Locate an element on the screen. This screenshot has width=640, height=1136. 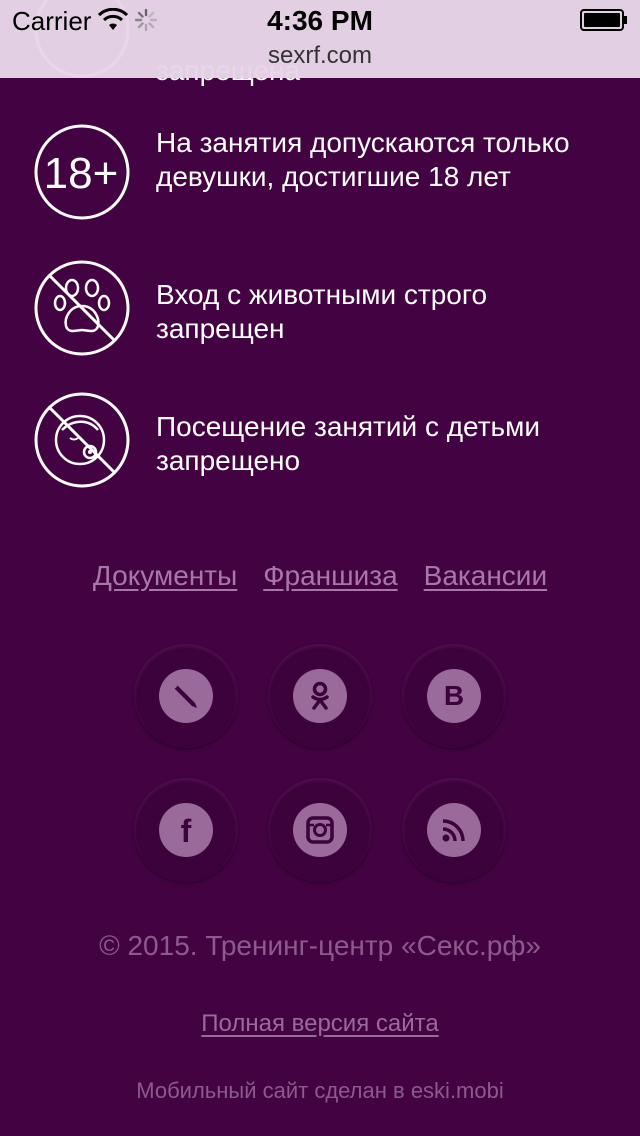
vacancies-link: Вакансии is located at coordinates (485, 580).